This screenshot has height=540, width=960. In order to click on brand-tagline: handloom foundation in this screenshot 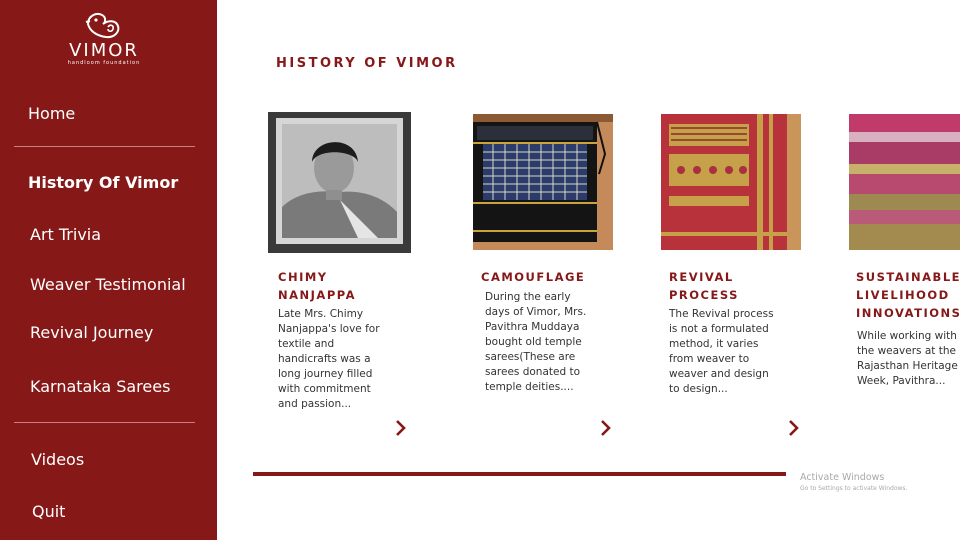, I will do `click(104, 63)`.